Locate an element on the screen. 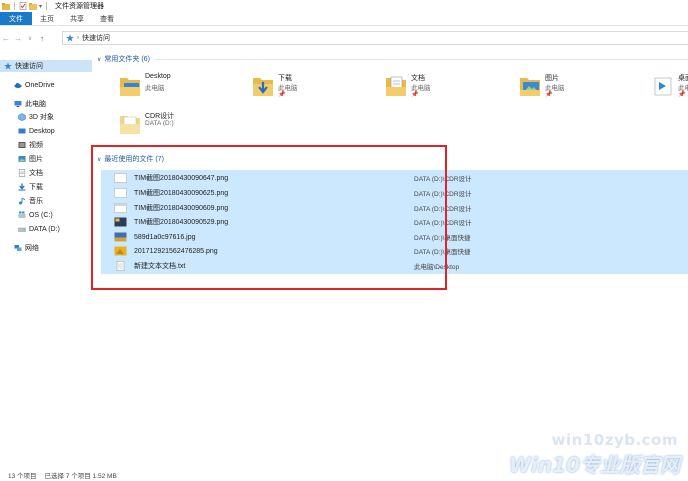 Image resolution: width=688 pixels, height=481 pixels. sidebar-item-label: 网络 is located at coordinates (32, 248).